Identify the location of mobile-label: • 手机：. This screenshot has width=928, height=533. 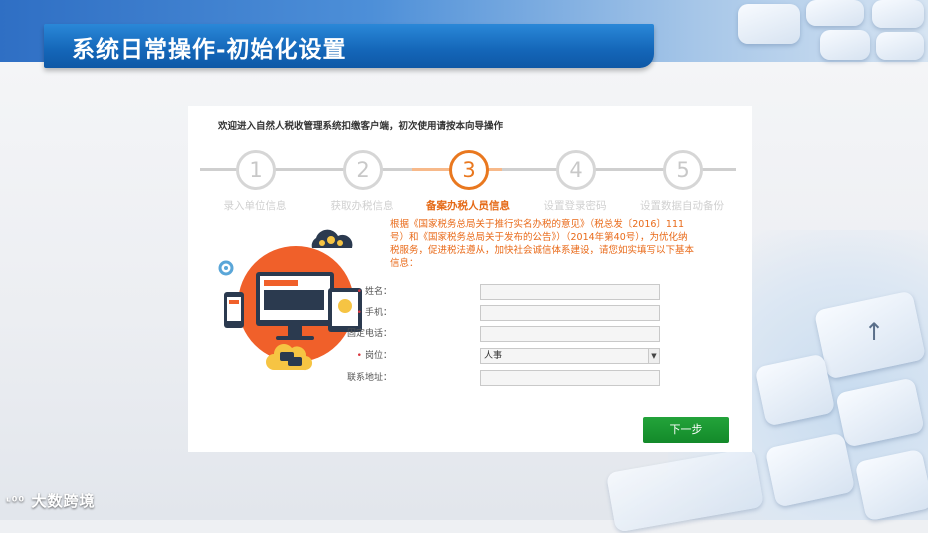
(347, 313).